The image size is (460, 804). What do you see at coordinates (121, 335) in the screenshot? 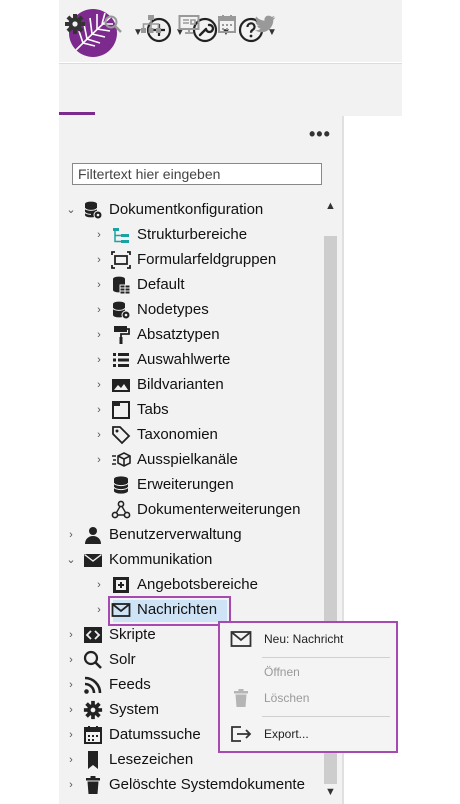
I see `paint-roller-icon` at bounding box center [121, 335].